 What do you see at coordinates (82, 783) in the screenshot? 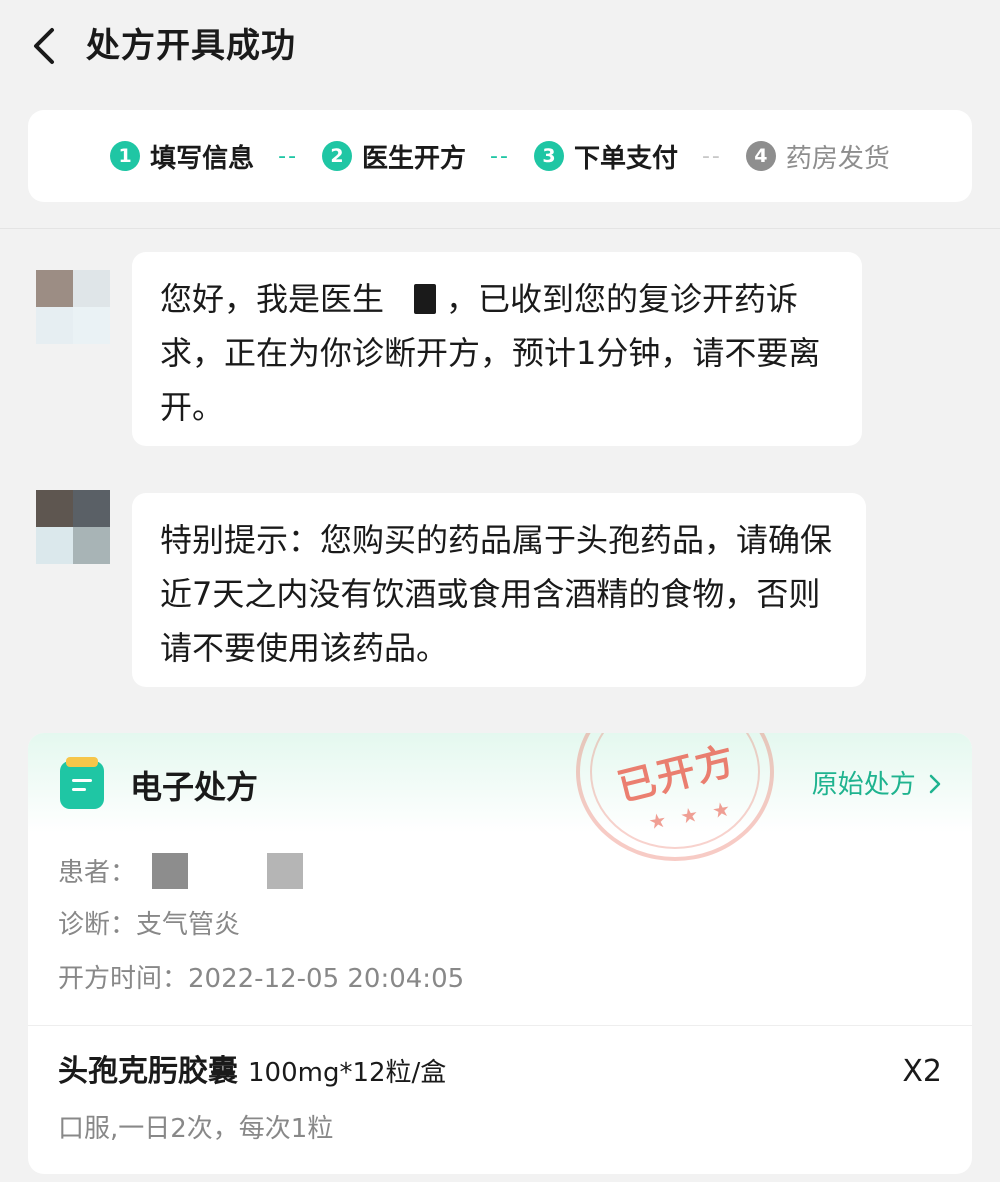
I see `prescription-icon` at bounding box center [82, 783].